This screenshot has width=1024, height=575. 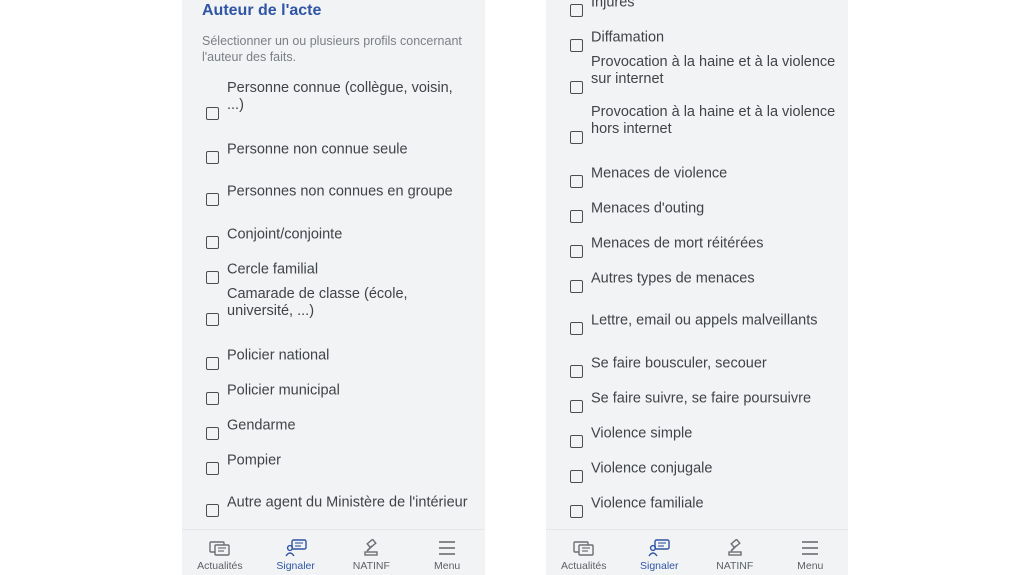 I want to click on checkbox-label: Autre agent du Ministère de l'intérieur, so click(x=347, y=502).